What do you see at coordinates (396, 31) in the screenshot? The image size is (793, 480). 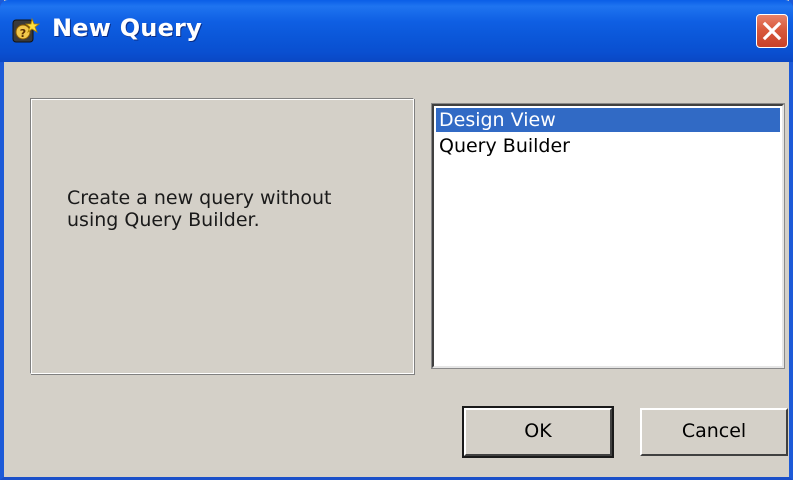 I see `title-bar: ? New Query` at bounding box center [396, 31].